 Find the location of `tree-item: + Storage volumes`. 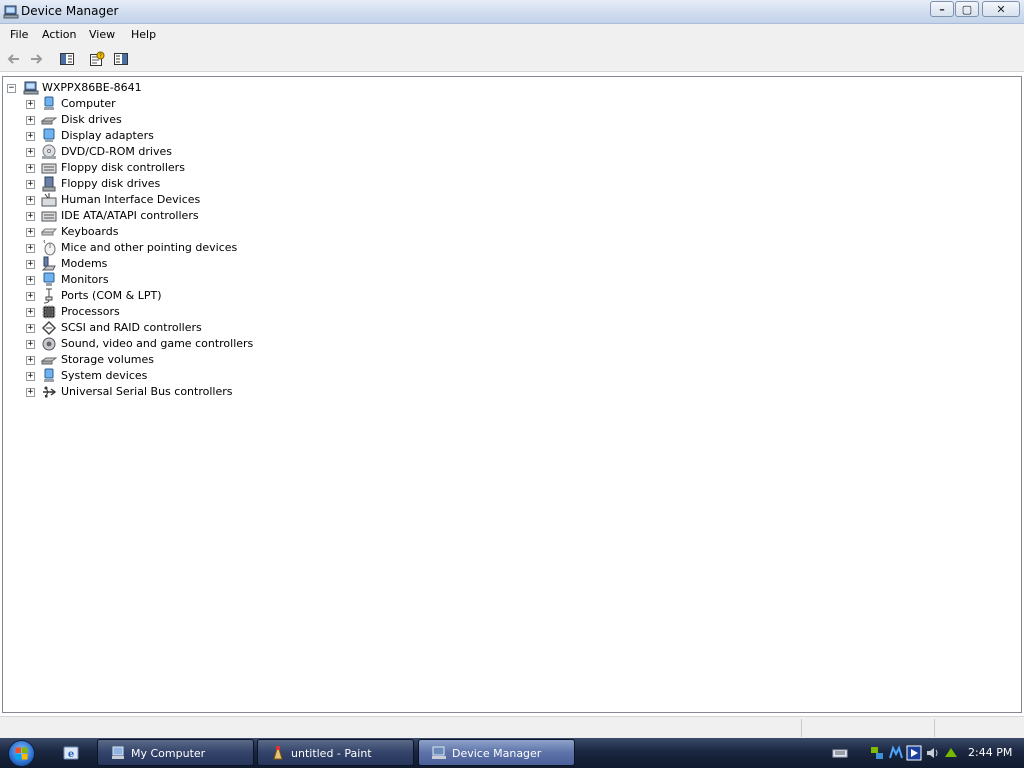

tree-item: + Storage volumes is located at coordinates (133, 360).